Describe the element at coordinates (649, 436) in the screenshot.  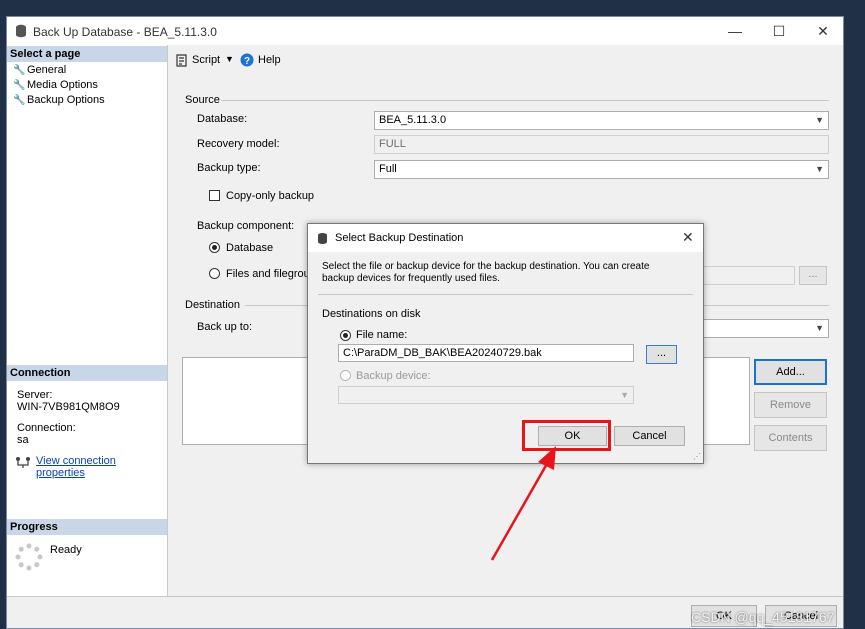
I see `dialog-cancel-button: Cancel` at that location.